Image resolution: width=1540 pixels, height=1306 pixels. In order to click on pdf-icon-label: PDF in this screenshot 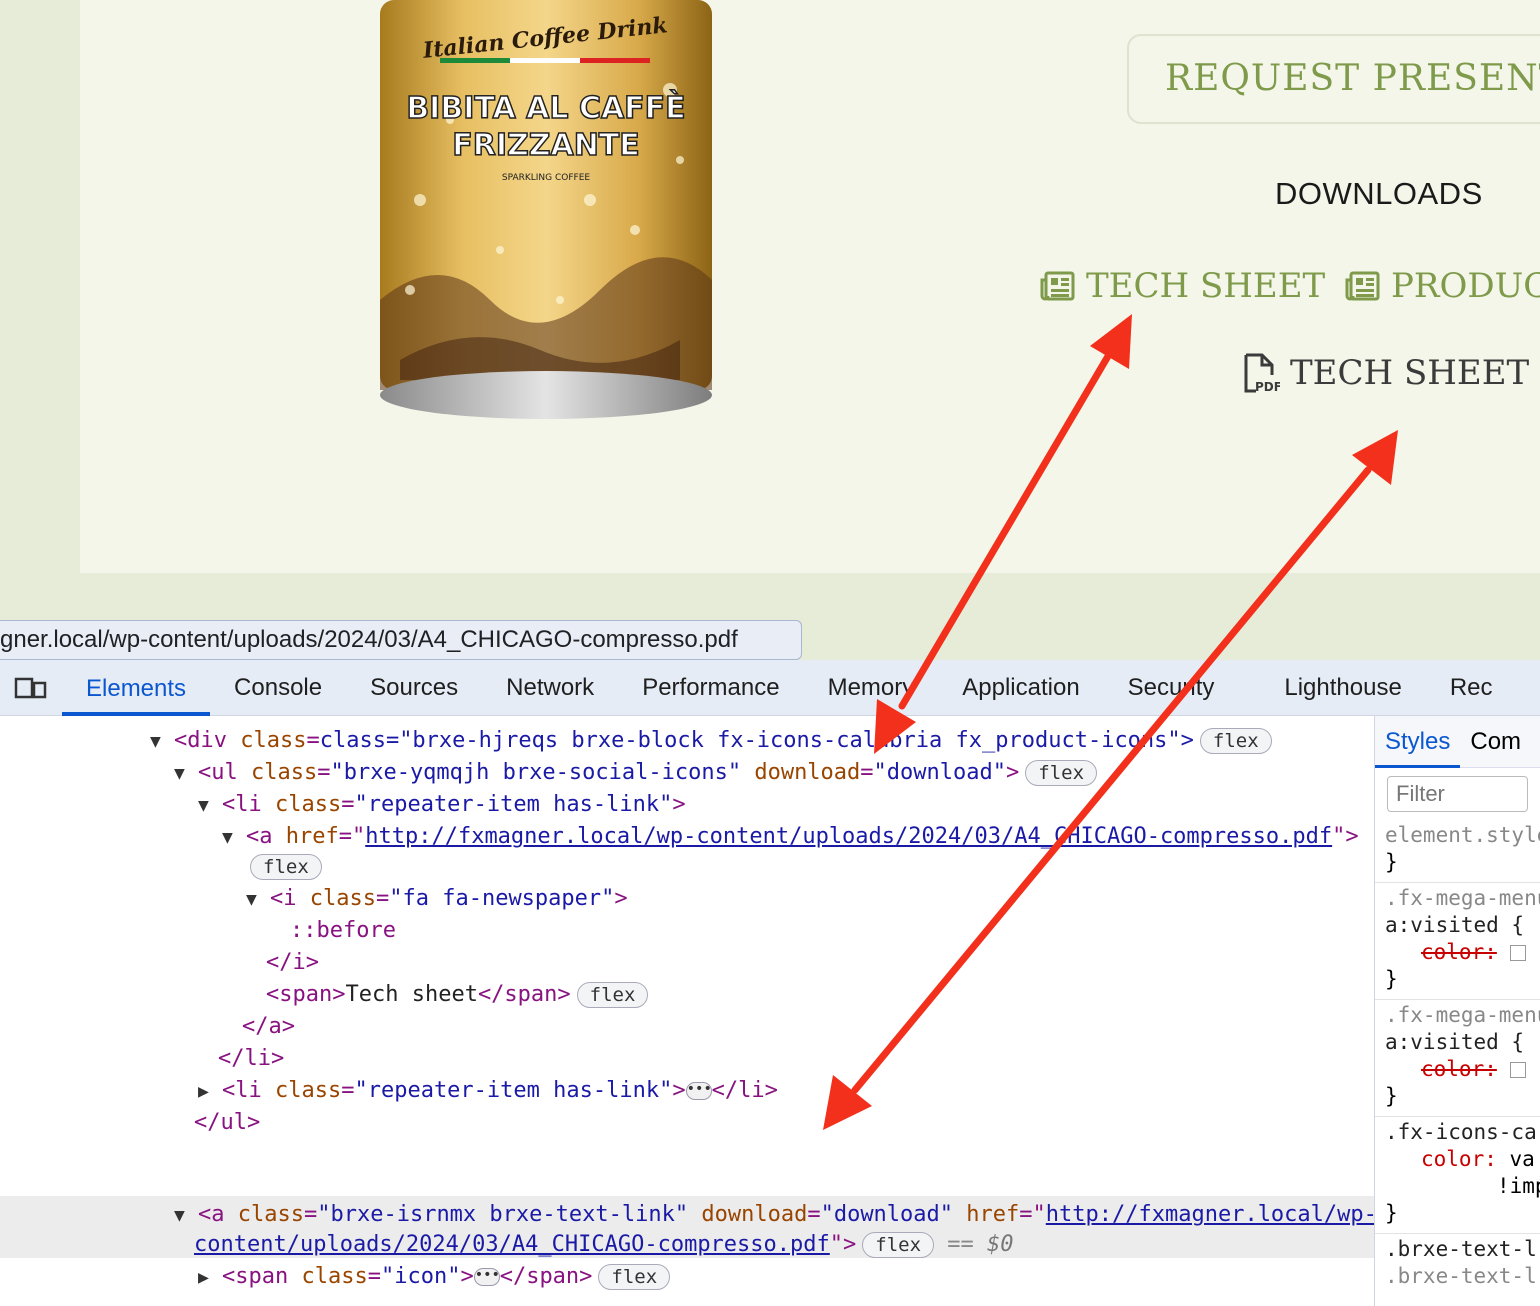, I will do `click(1267, 386)`.